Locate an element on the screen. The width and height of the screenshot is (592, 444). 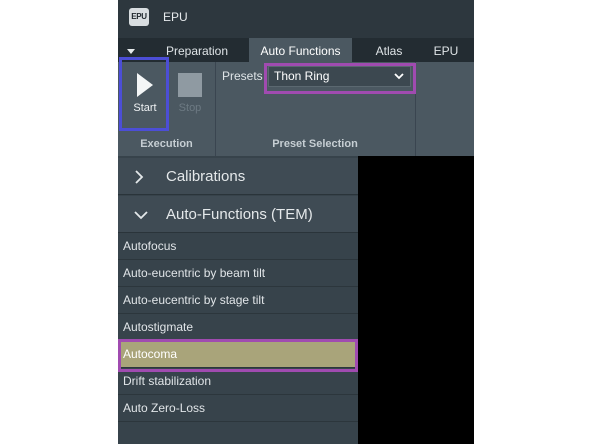
start-button-highlight is located at coordinates (144, 94).